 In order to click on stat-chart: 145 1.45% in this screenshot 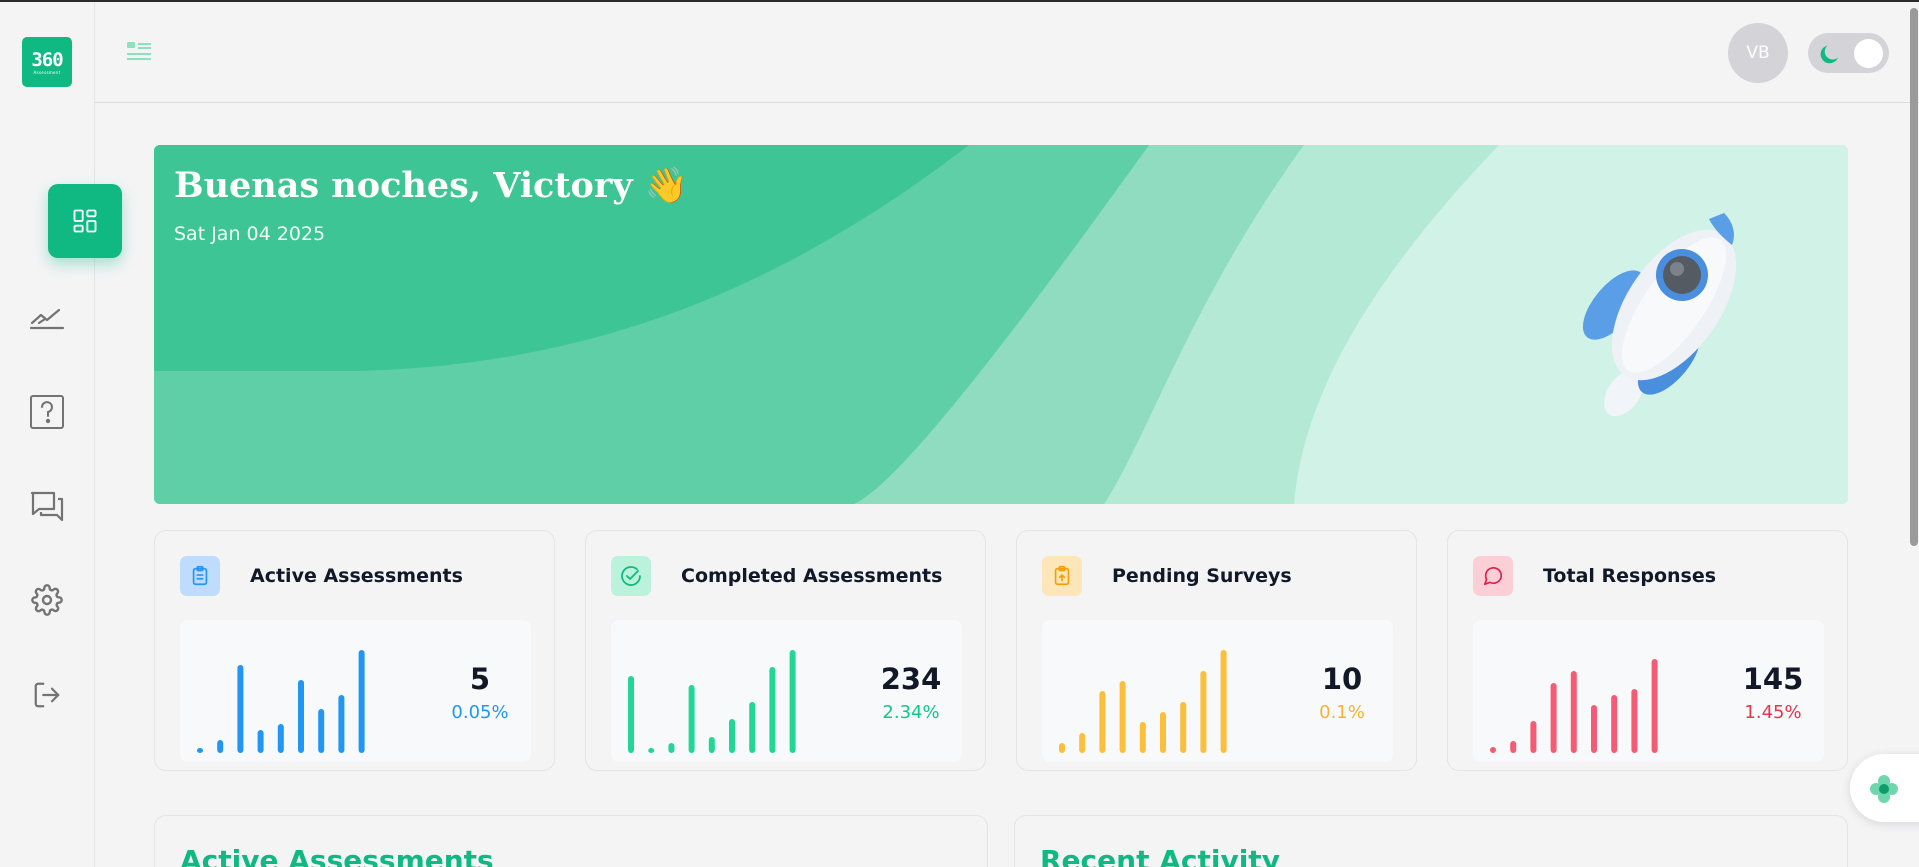, I will do `click(1648, 691)`.